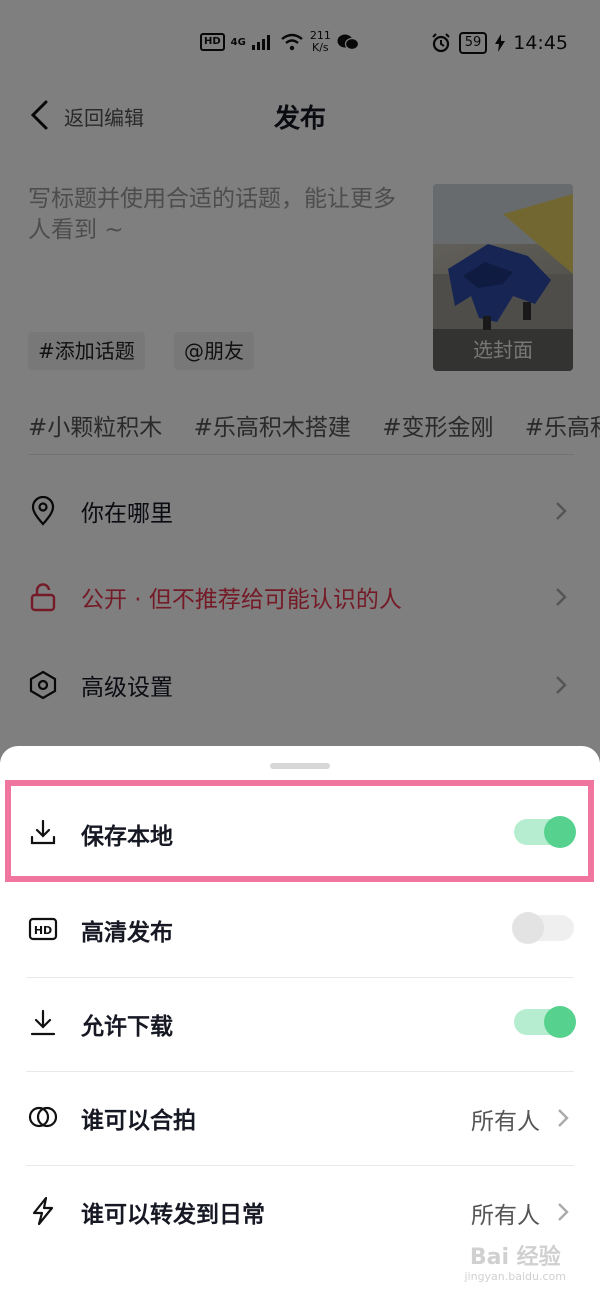  What do you see at coordinates (299, 831) in the screenshot?
I see `highlight-box` at bounding box center [299, 831].